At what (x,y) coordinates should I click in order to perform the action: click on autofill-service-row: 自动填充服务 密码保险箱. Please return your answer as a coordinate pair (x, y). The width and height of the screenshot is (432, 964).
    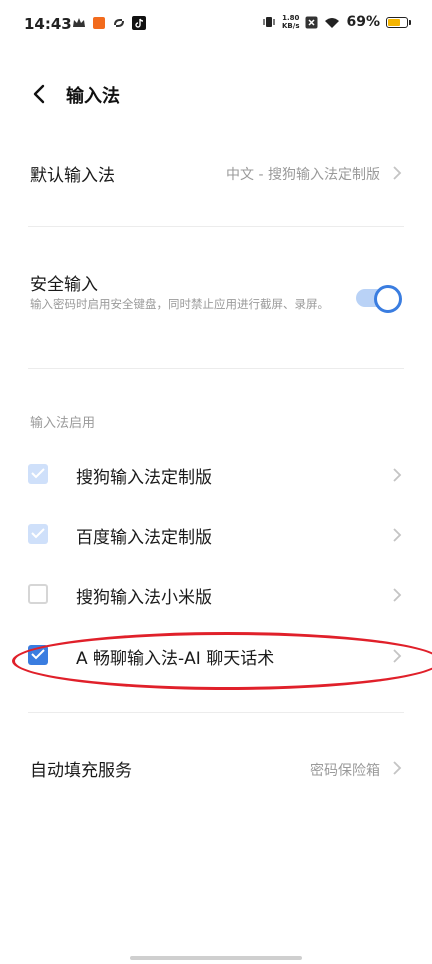
    Looking at the image, I should click on (216, 768).